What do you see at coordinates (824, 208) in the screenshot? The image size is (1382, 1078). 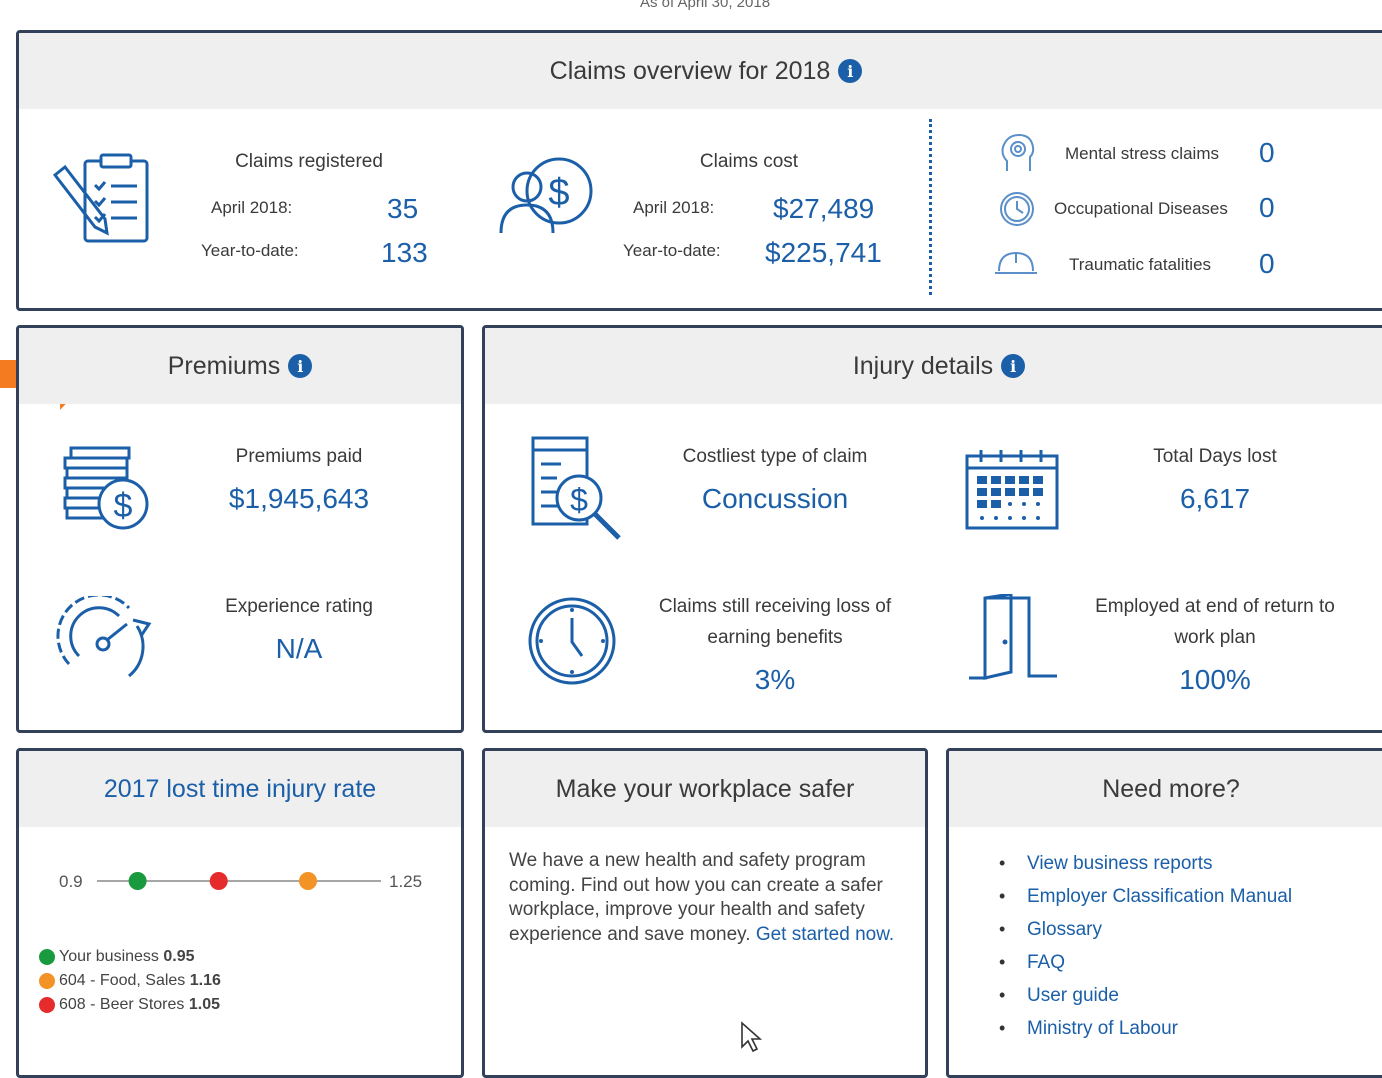 I see `claims-cost-month-value: $27,489` at bounding box center [824, 208].